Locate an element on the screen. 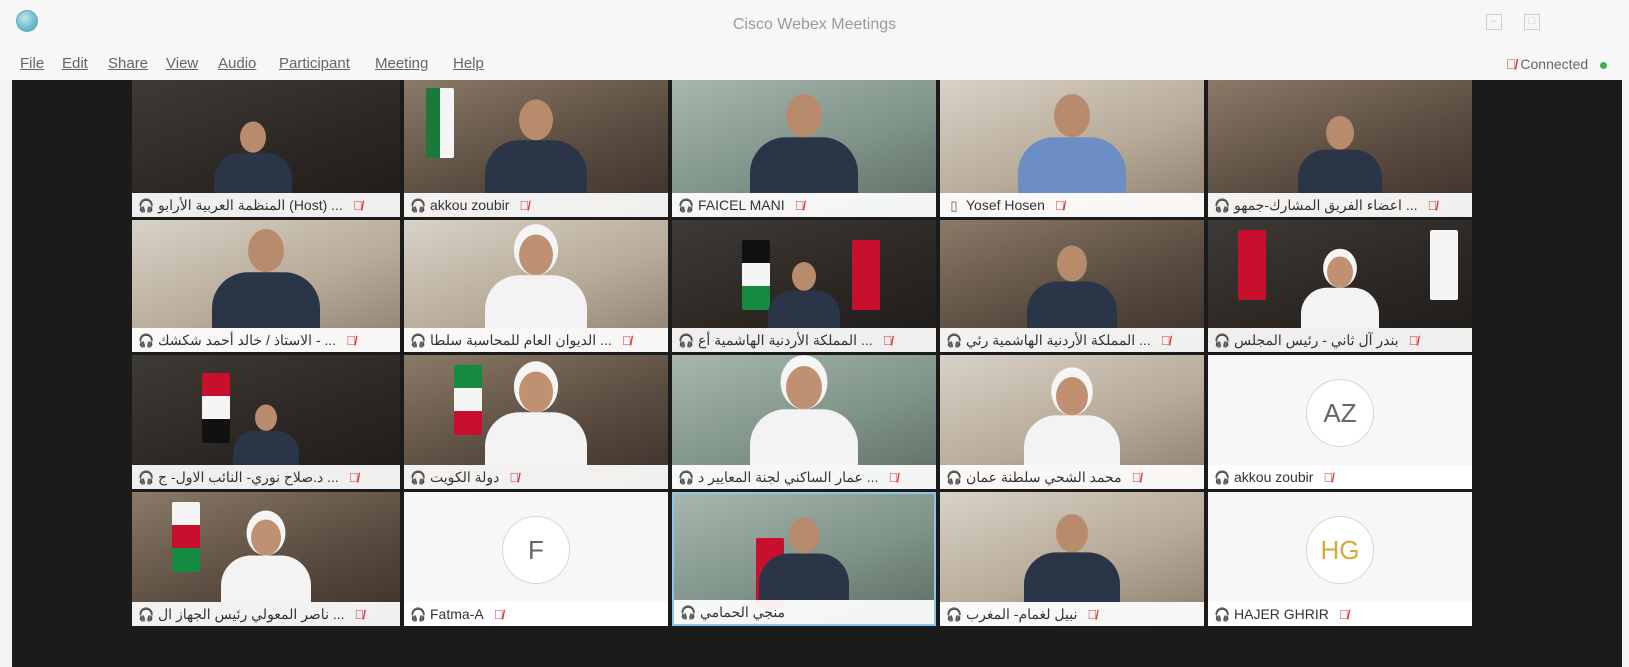  menu-share: Share is located at coordinates (128, 63).